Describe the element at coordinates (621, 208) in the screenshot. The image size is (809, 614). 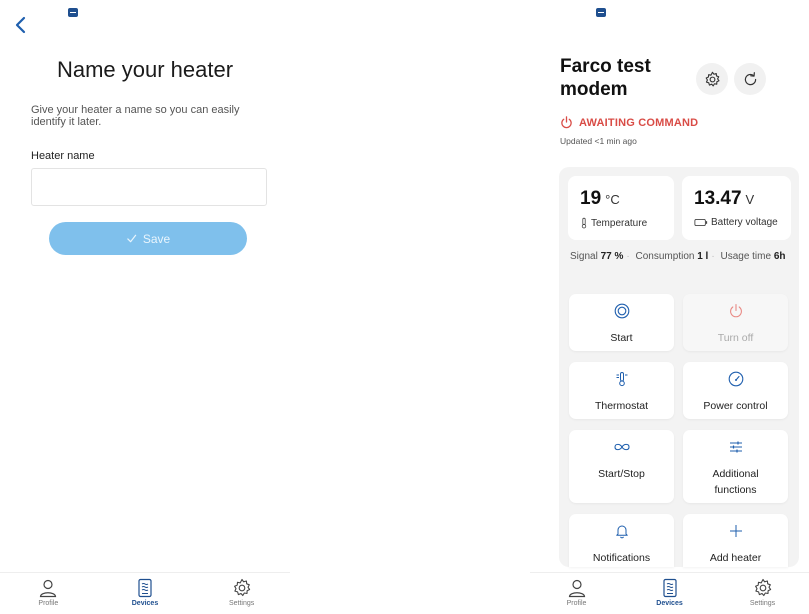
I see `temperature-card: 19 °C Temperature` at that location.